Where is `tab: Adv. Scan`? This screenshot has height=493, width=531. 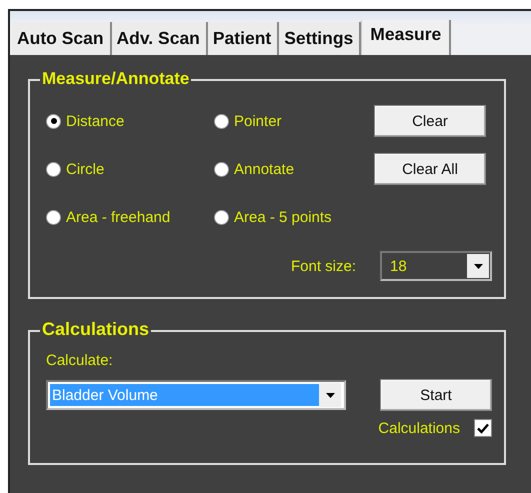 tab: Adv. Scan is located at coordinates (160, 38).